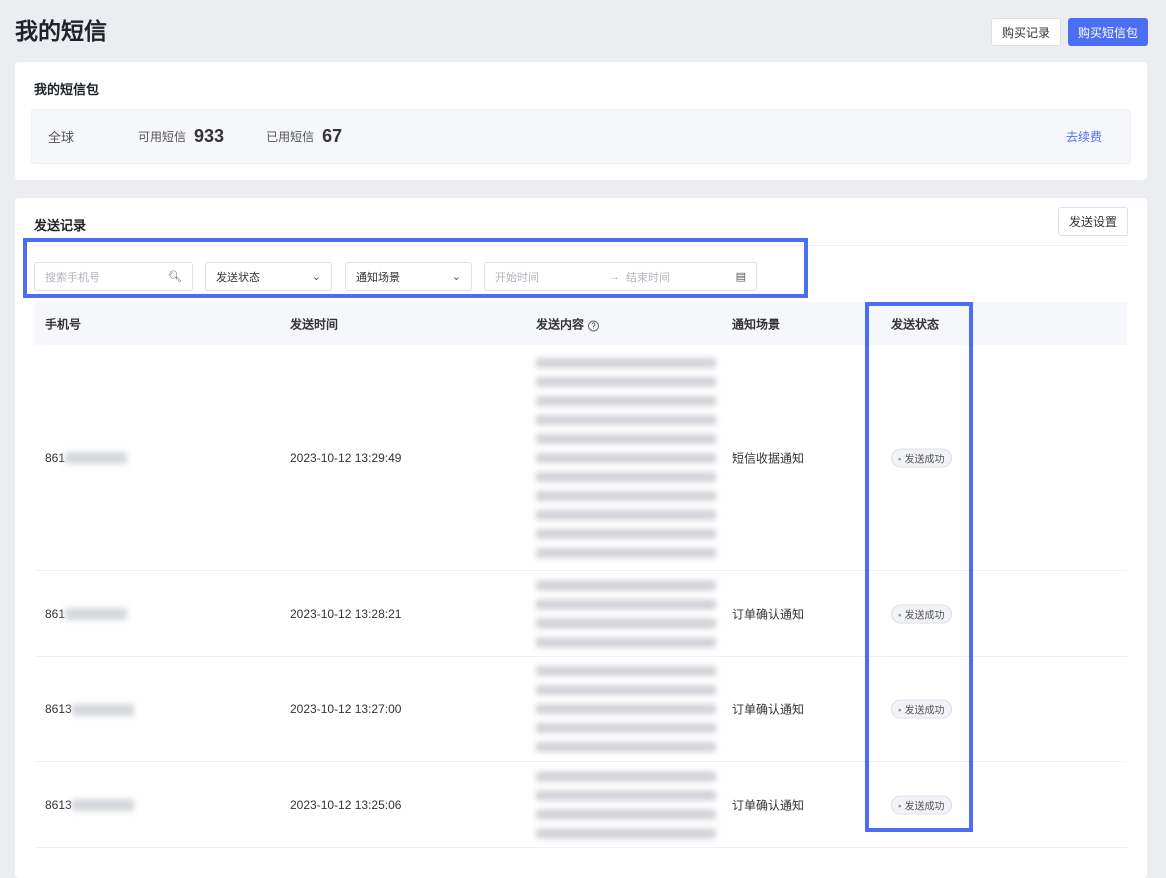 The image size is (1166, 878). What do you see at coordinates (581, 136) in the screenshot?
I see `package-summary: 全球 可用短信 933 已用短信 67 去续费` at bounding box center [581, 136].